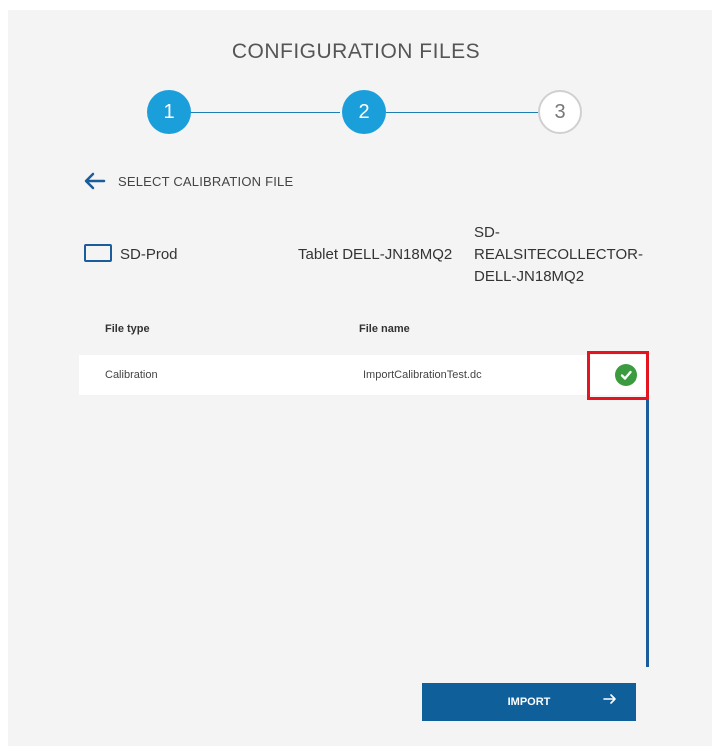 The image size is (712, 754). What do you see at coordinates (610, 700) in the screenshot?
I see `arrow-right-icon` at bounding box center [610, 700].